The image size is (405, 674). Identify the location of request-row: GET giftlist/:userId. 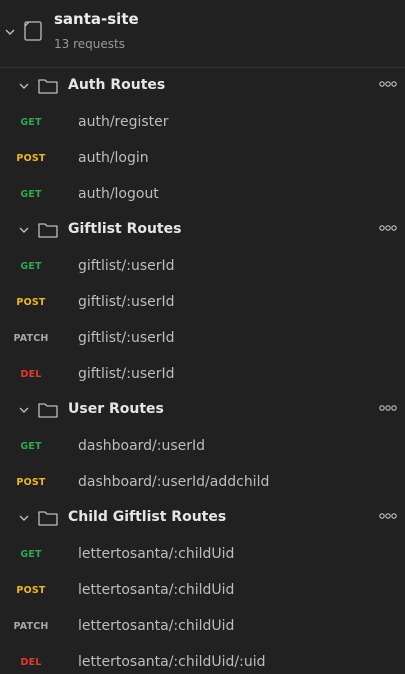
(202, 266).